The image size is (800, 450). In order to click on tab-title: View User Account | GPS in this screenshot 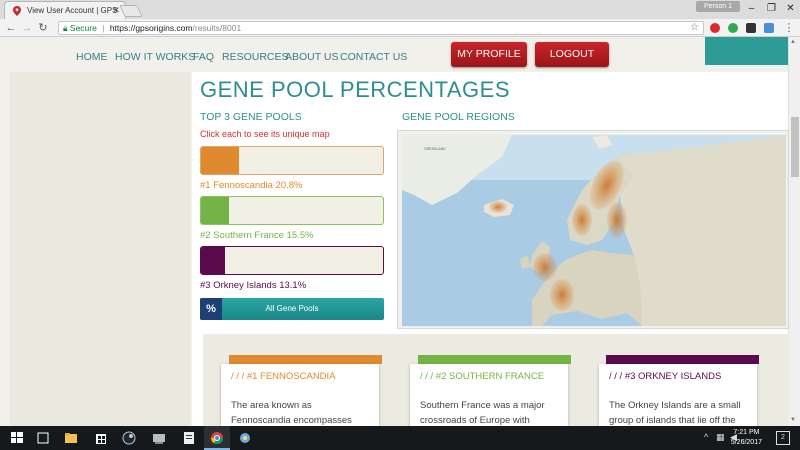, I will do `click(72, 10)`.